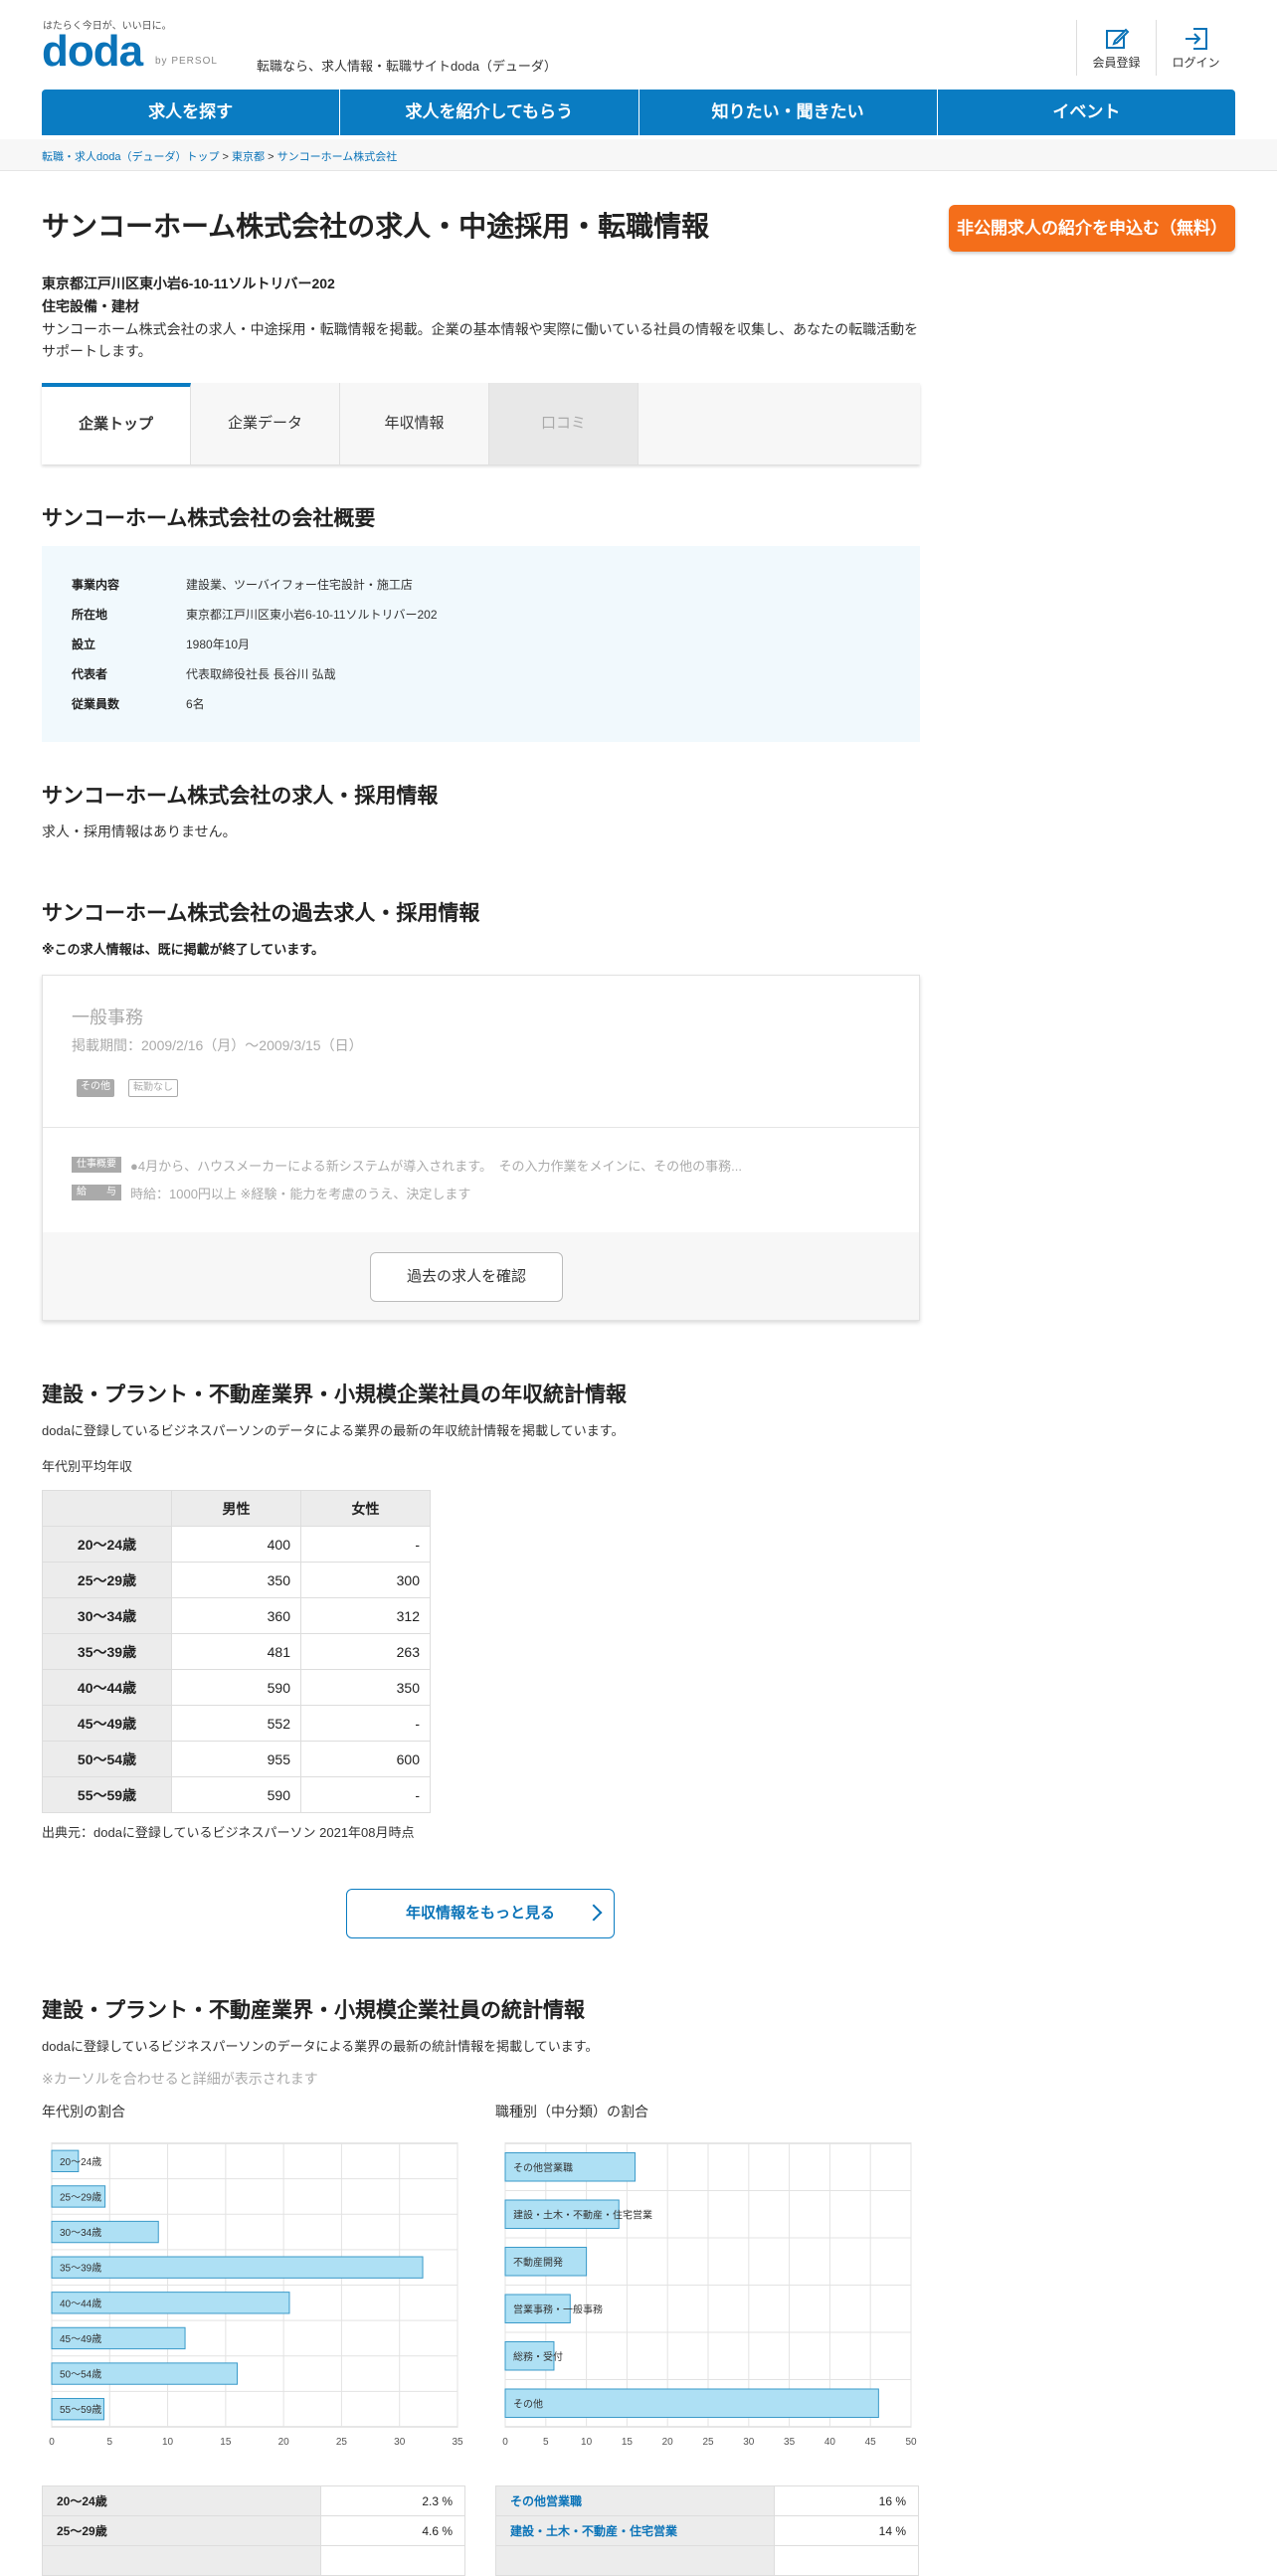  I want to click on job-value: 14 %, so click(846, 2530).